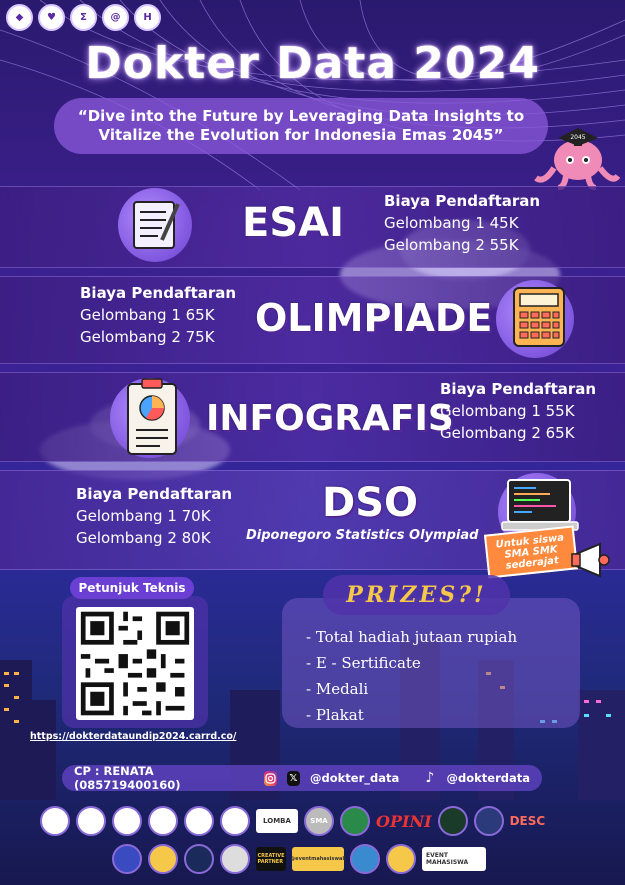 The width and height of the screenshot is (625, 885). What do you see at coordinates (335, 715) in the screenshot?
I see `list-item: - Plakat` at bounding box center [335, 715].